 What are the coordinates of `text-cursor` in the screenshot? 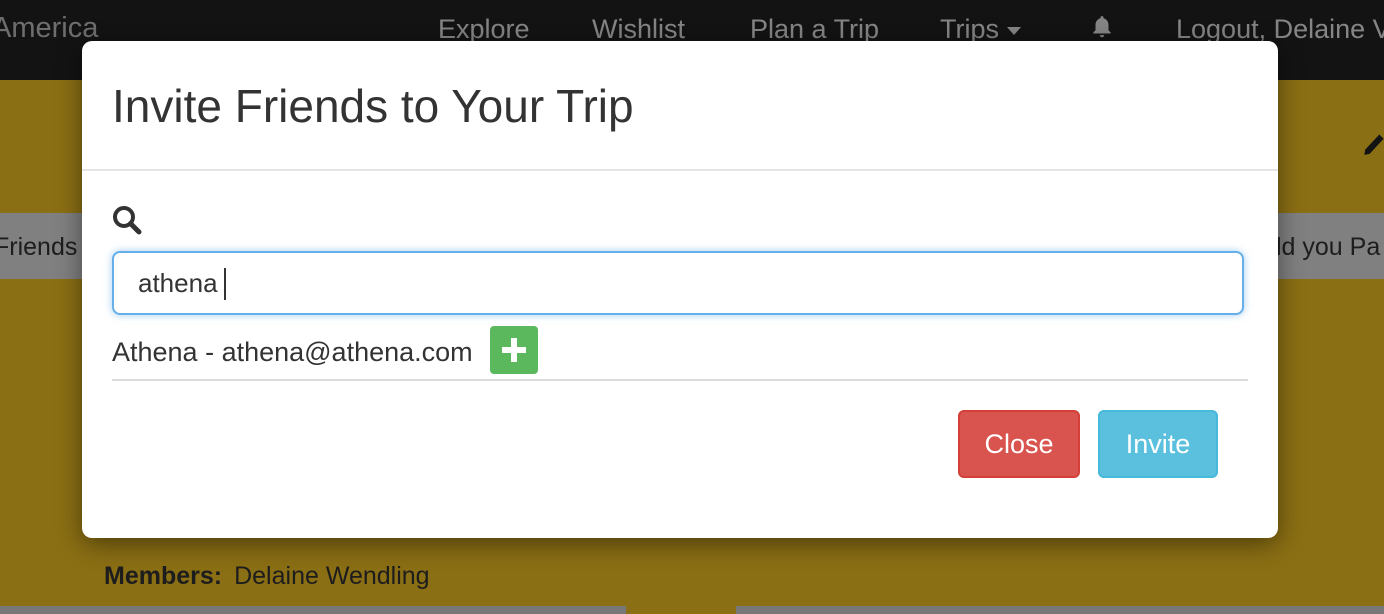 It's located at (225, 284).